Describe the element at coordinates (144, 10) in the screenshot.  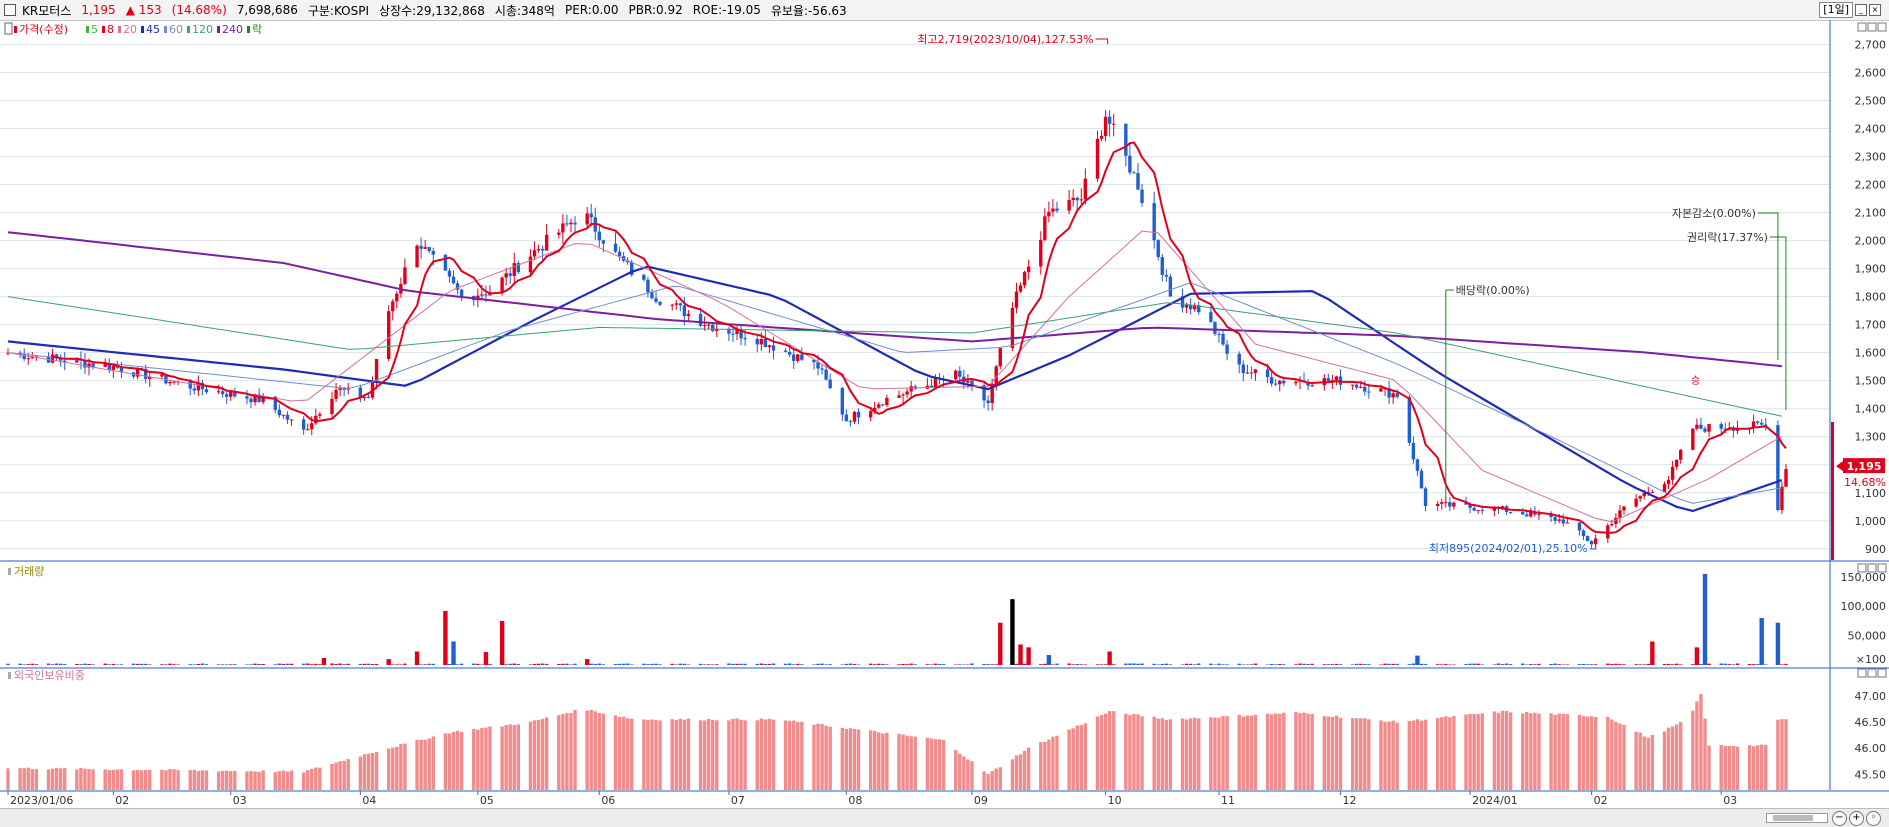
I see `price-change: ▲ 153` at that location.